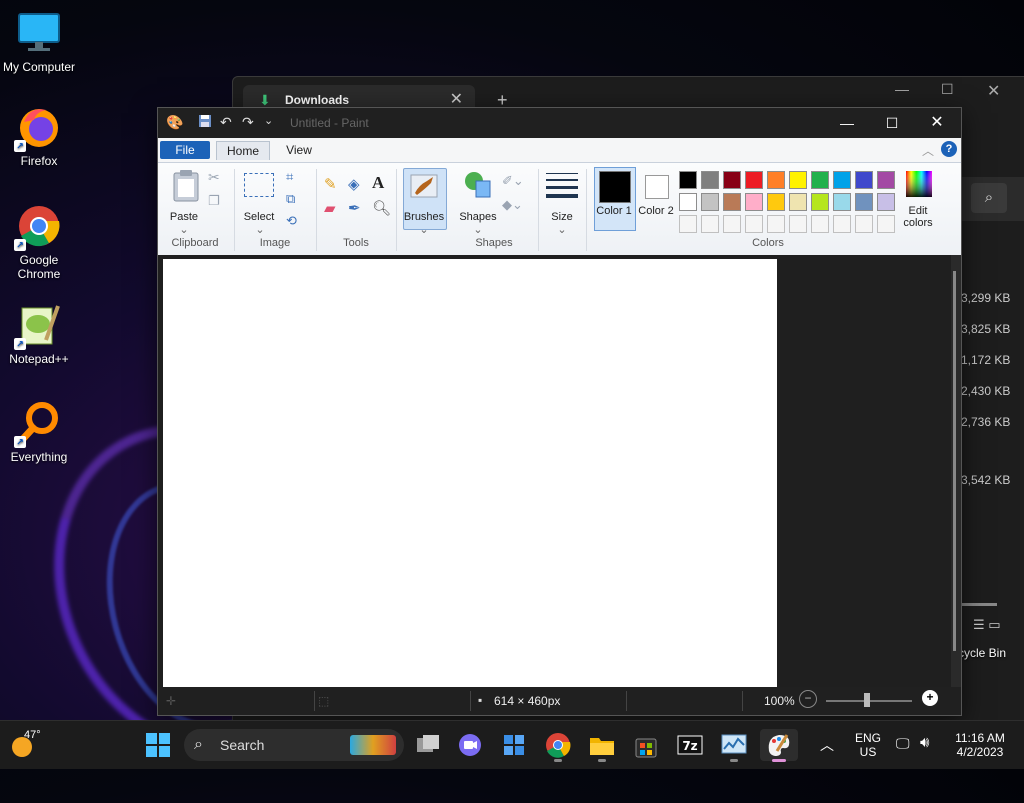 The height and width of the screenshot is (803, 1024). What do you see at coordinates (919, 184) in the screenshot?
I see `edit-colors-icon` at bounding box center [919, 184].